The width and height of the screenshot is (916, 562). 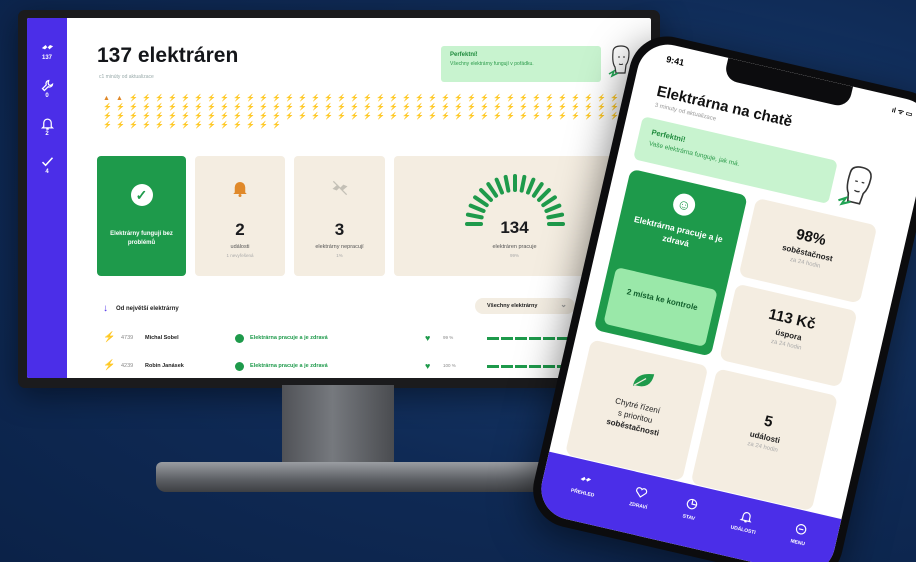 I want to click on sidebar-item-service: 0, so click(x=47, y=88).